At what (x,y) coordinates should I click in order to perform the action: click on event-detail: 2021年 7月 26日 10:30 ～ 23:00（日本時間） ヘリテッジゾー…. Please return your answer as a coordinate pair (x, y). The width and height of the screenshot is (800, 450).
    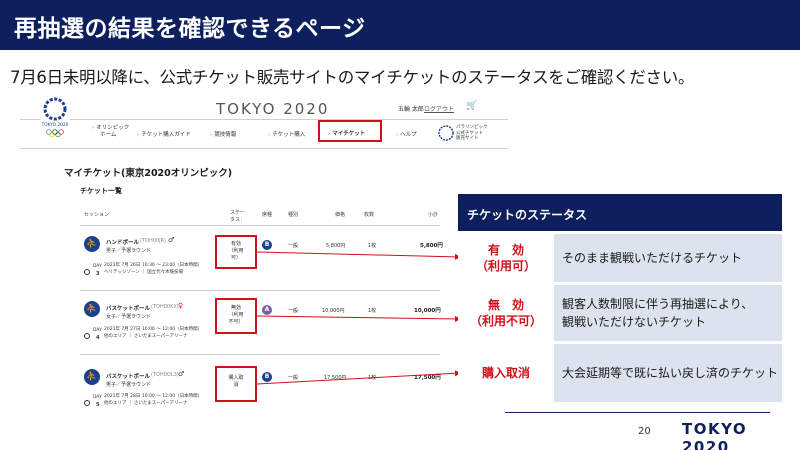
    Looking at the image, I should click on (153, 269).